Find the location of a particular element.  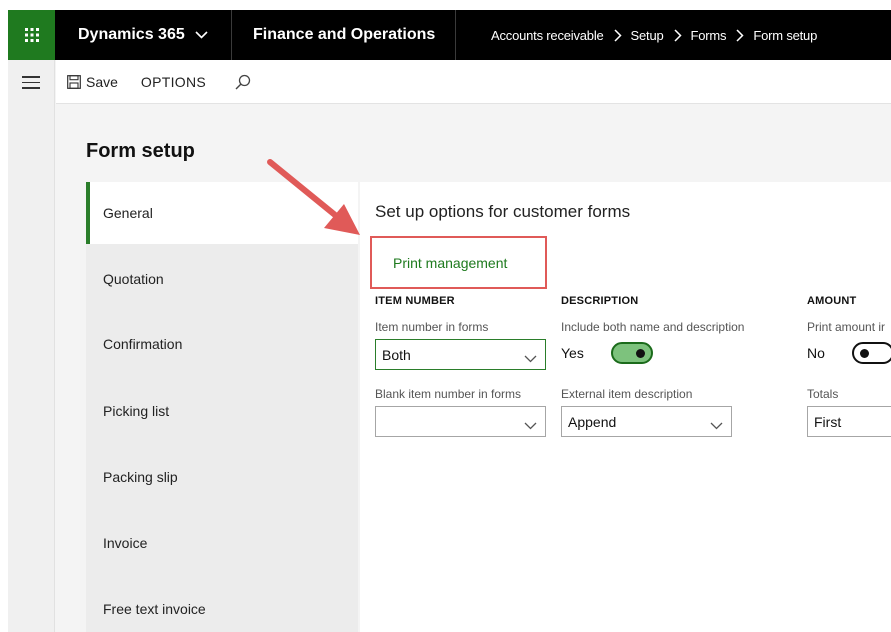

print-amount-toggle is located at coordinates (871, 353).